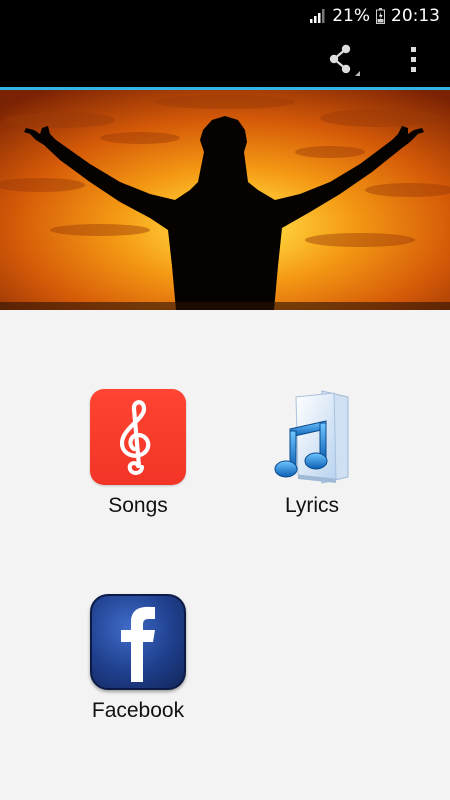 The height and width of the screenshot is (800, 450). What do you see at coordinates (380, 16) in the screenshot?
I see `battery-icon` at bounding box center [380, 16].